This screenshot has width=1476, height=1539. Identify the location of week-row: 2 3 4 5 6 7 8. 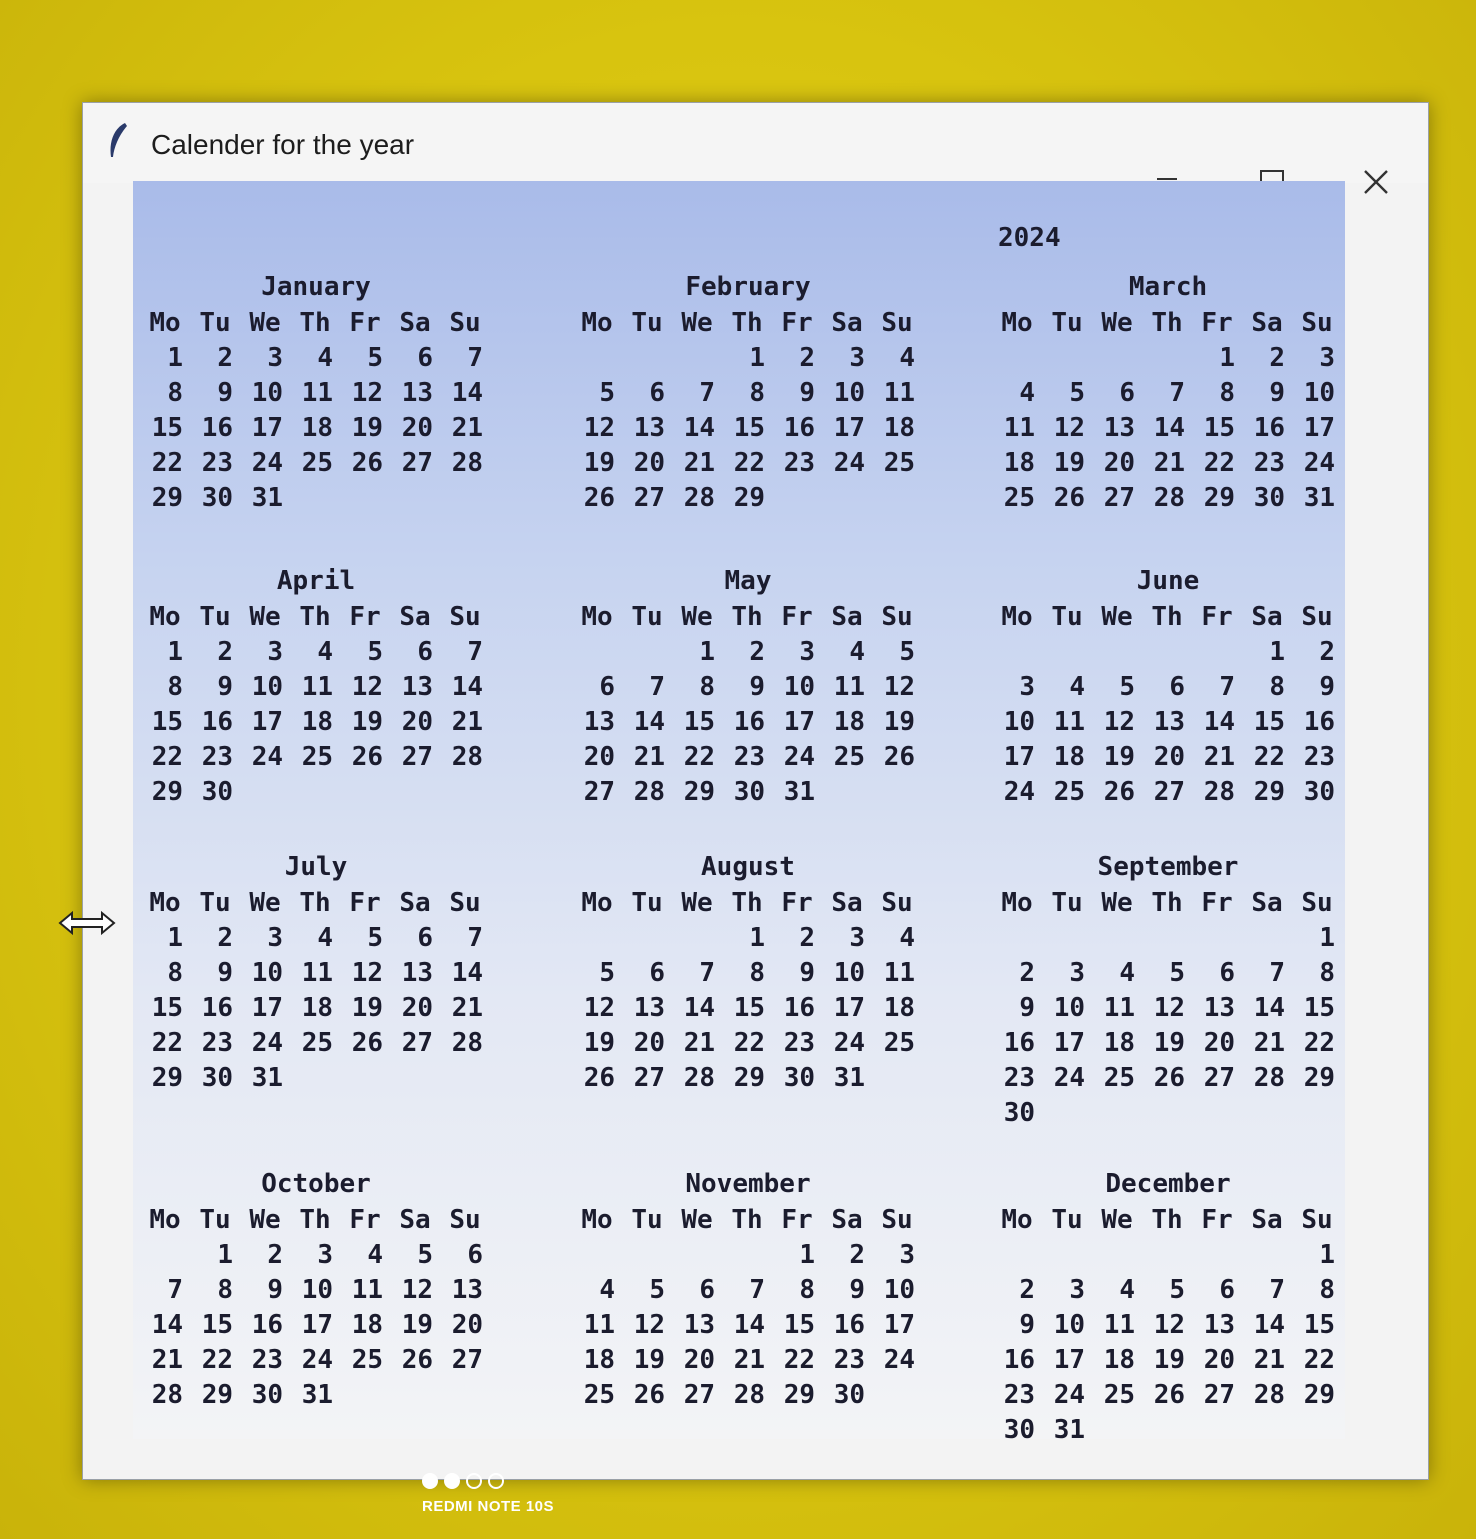
(1168, 1290).